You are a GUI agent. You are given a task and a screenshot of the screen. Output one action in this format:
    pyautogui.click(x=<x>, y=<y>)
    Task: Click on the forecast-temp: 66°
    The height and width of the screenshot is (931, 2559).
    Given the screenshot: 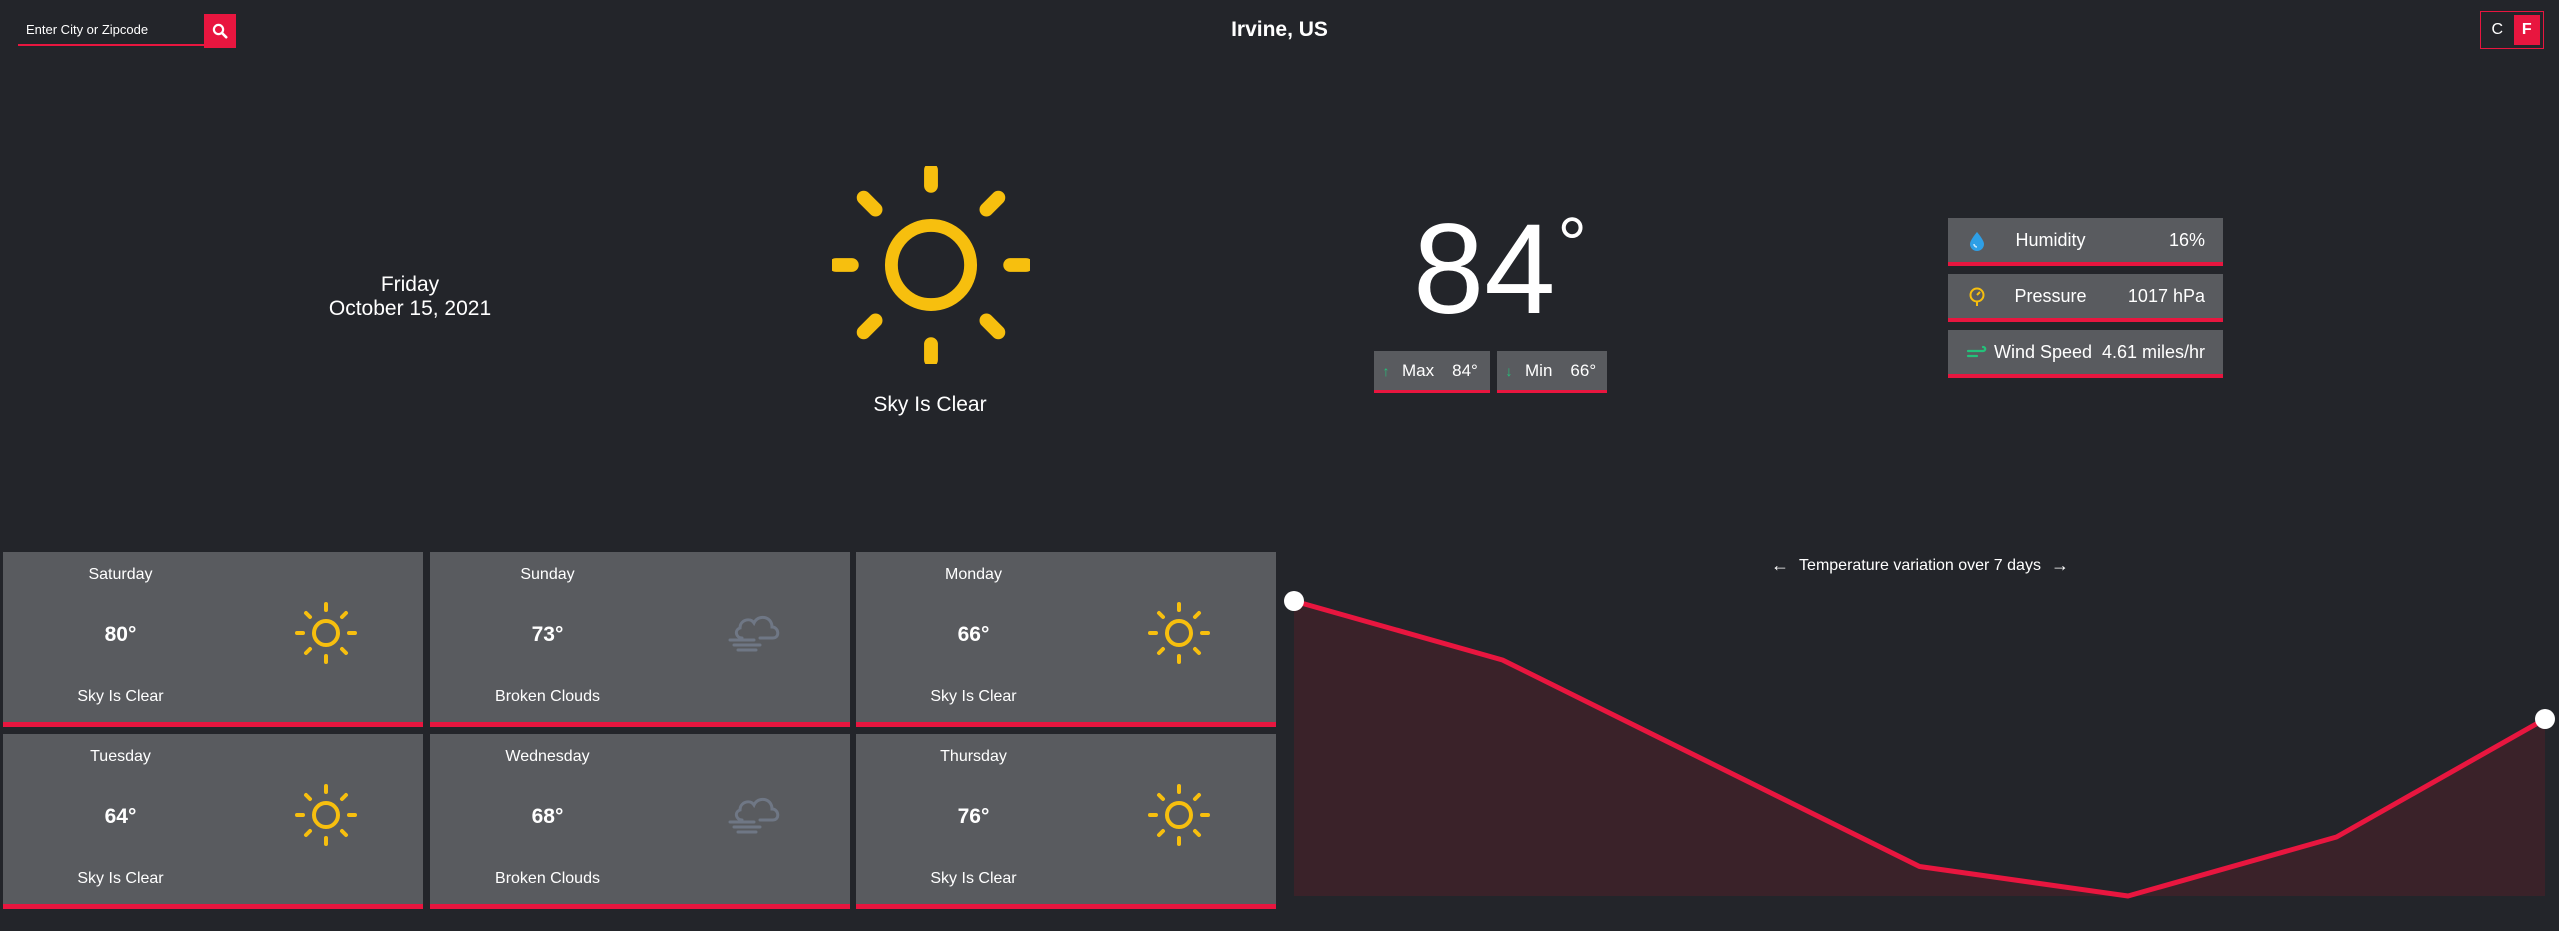 What is the action you would take?
    pyautogui.click(x=973, y=634)
    